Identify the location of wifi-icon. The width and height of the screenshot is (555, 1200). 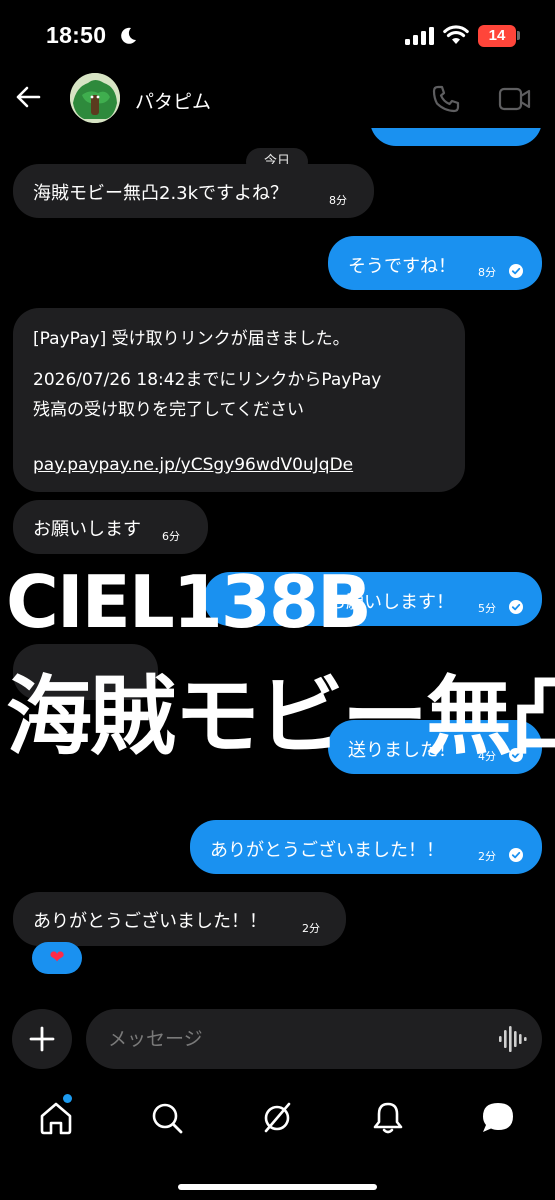
(456, 34).